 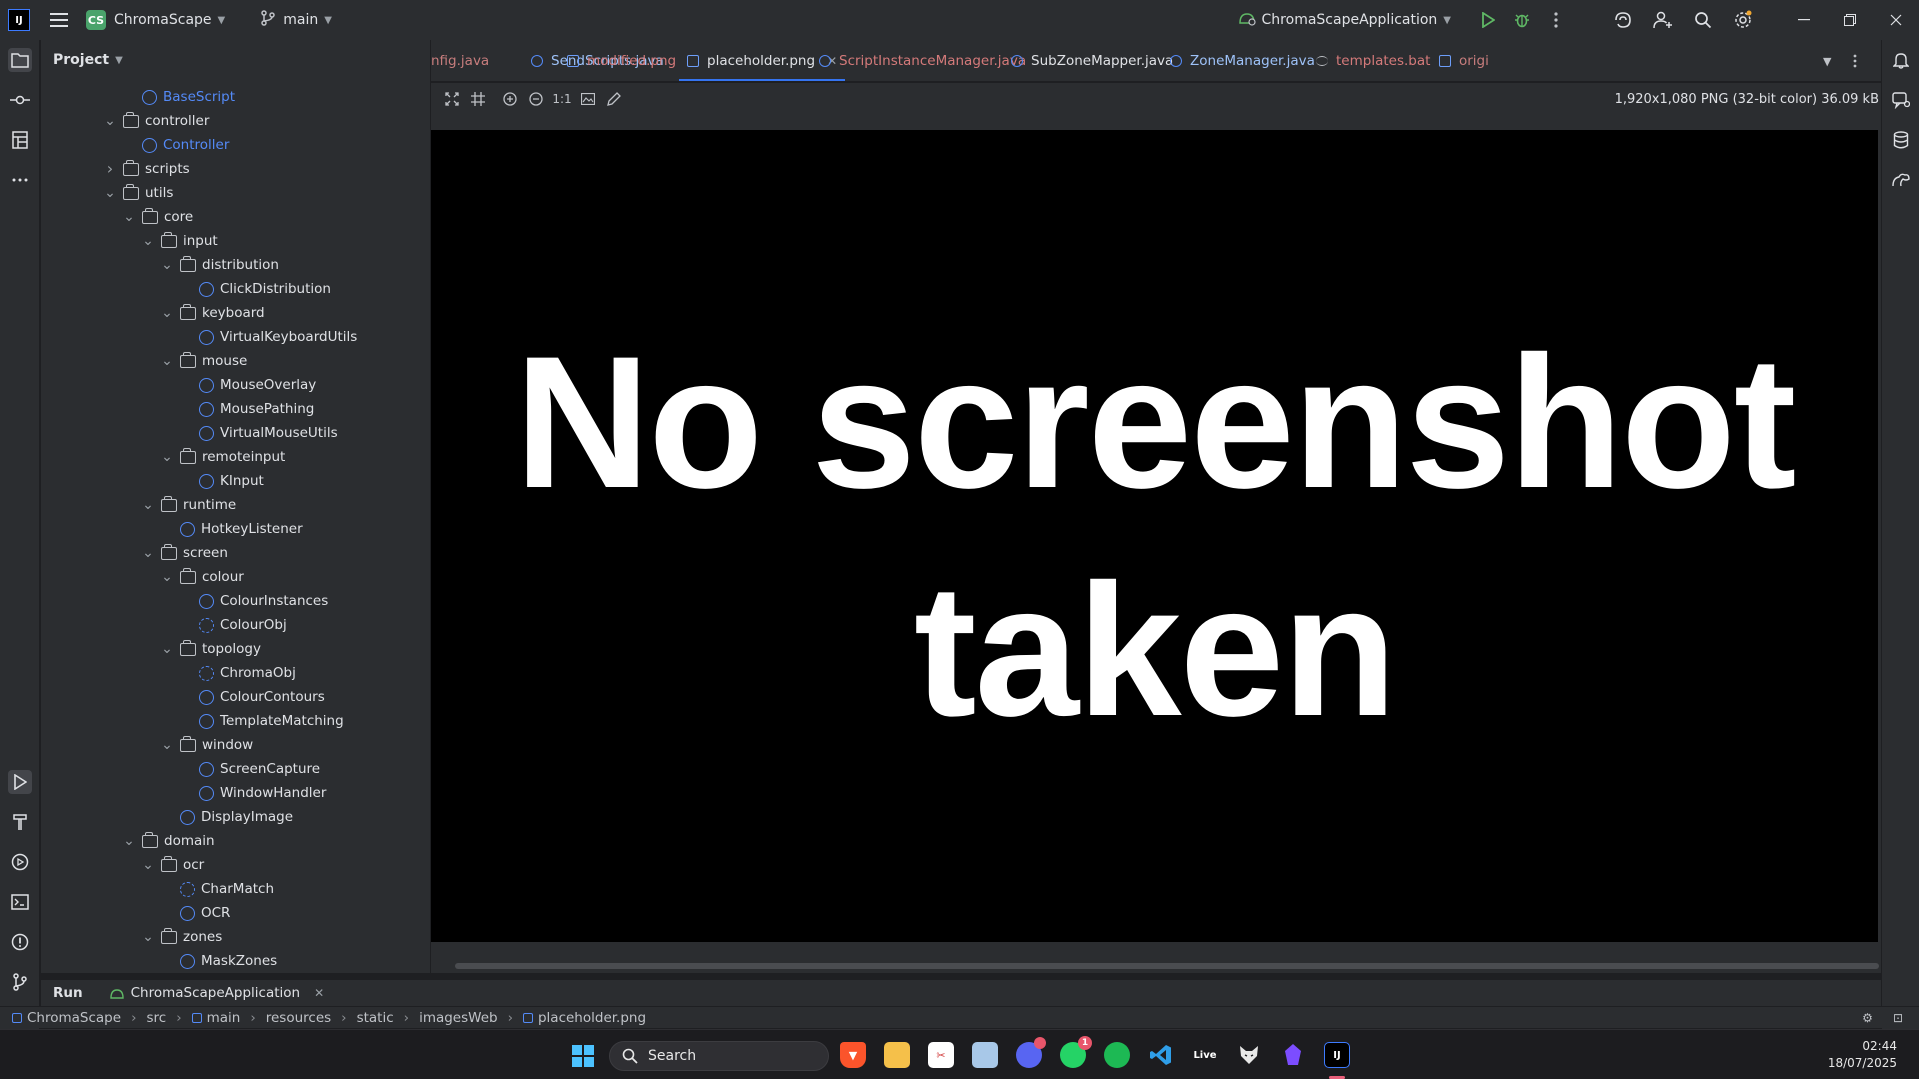 What do you see at coordinates (246, 409) in the screenshot?
I see `tree-item-mousepathing: MousePathing` at bounding box center [246, 409].